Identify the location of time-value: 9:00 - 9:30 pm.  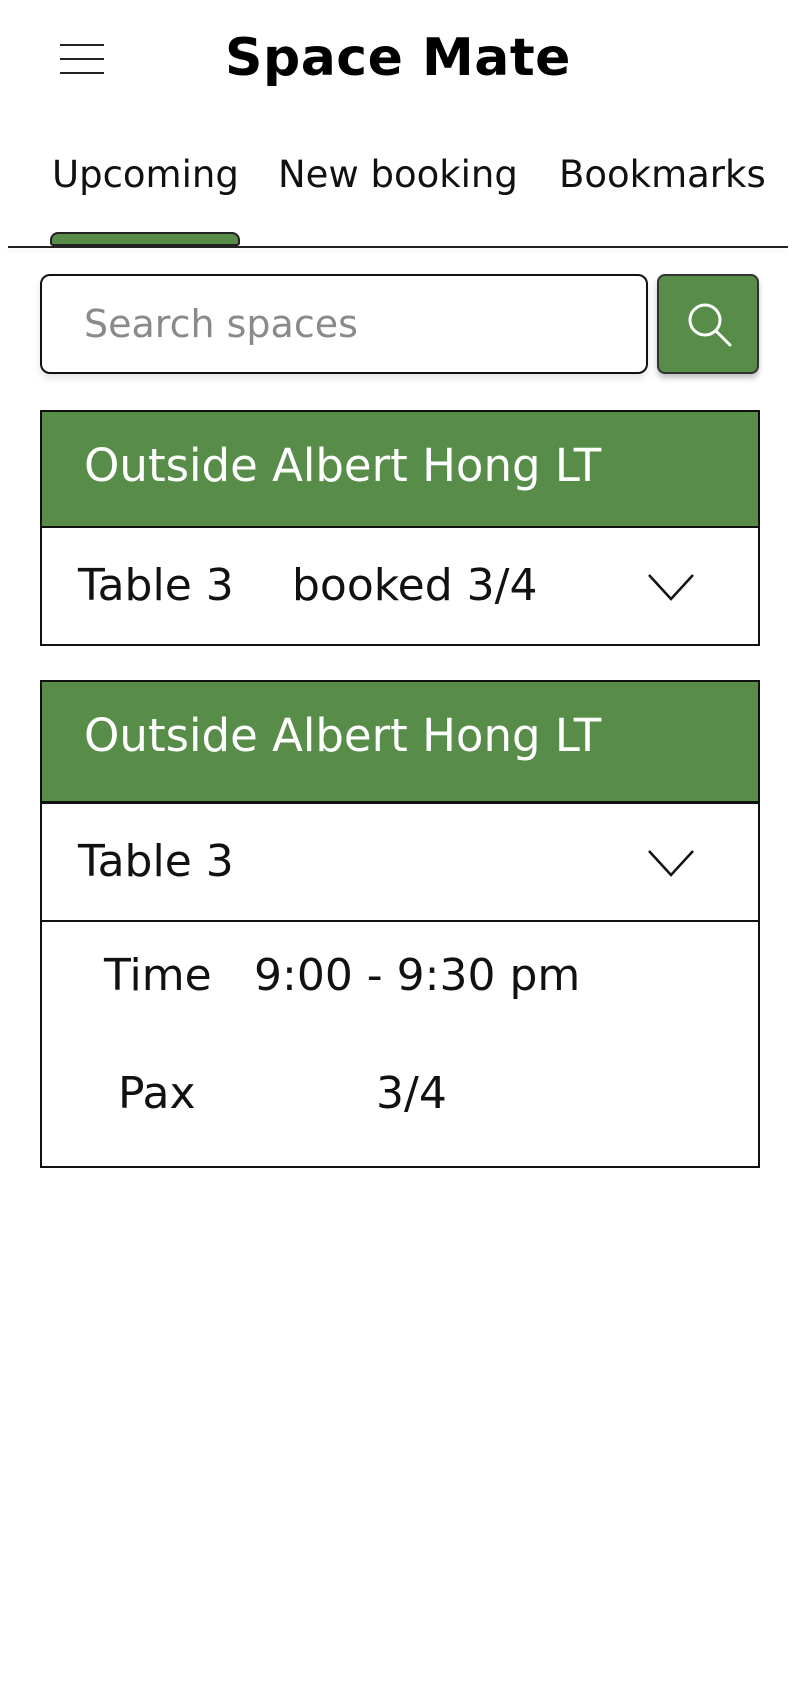
(417, 975).